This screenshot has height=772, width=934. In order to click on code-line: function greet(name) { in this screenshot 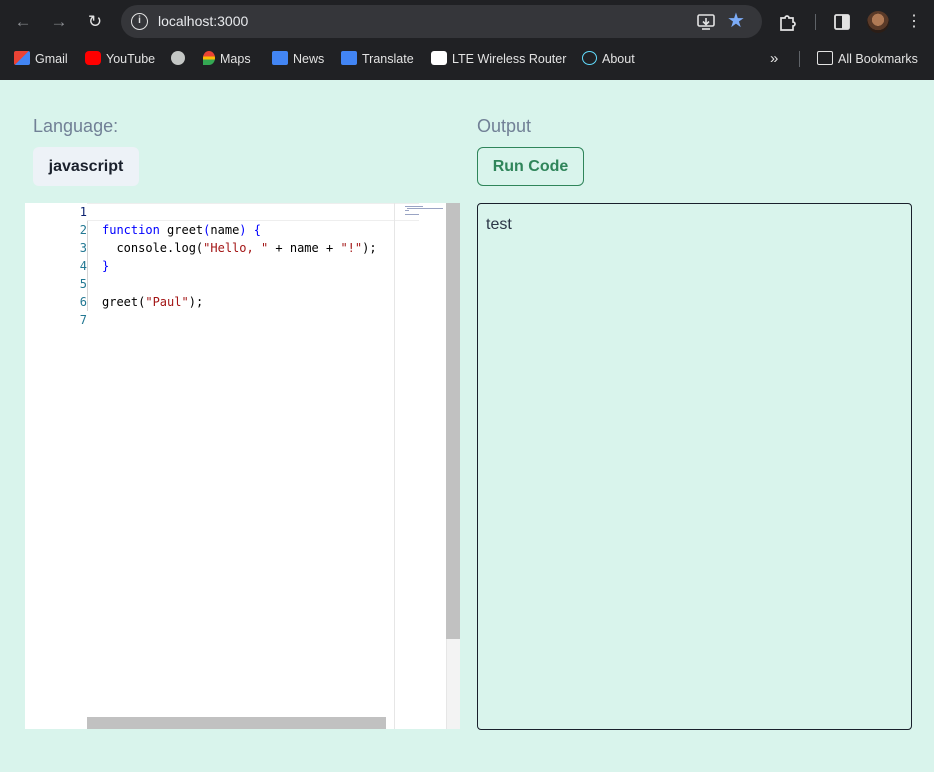, I will do `click(181, 230)`.